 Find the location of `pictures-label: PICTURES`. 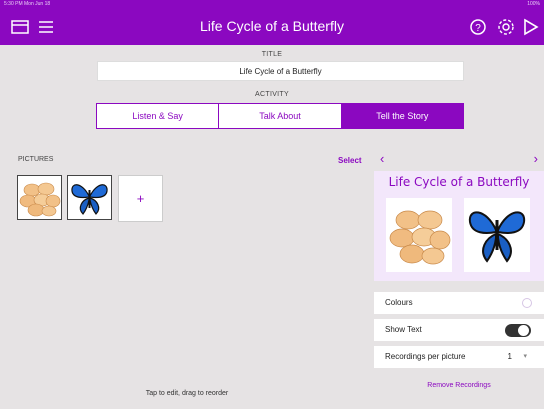

pictures-label: PICTURES is located at coordinates (36, 159).